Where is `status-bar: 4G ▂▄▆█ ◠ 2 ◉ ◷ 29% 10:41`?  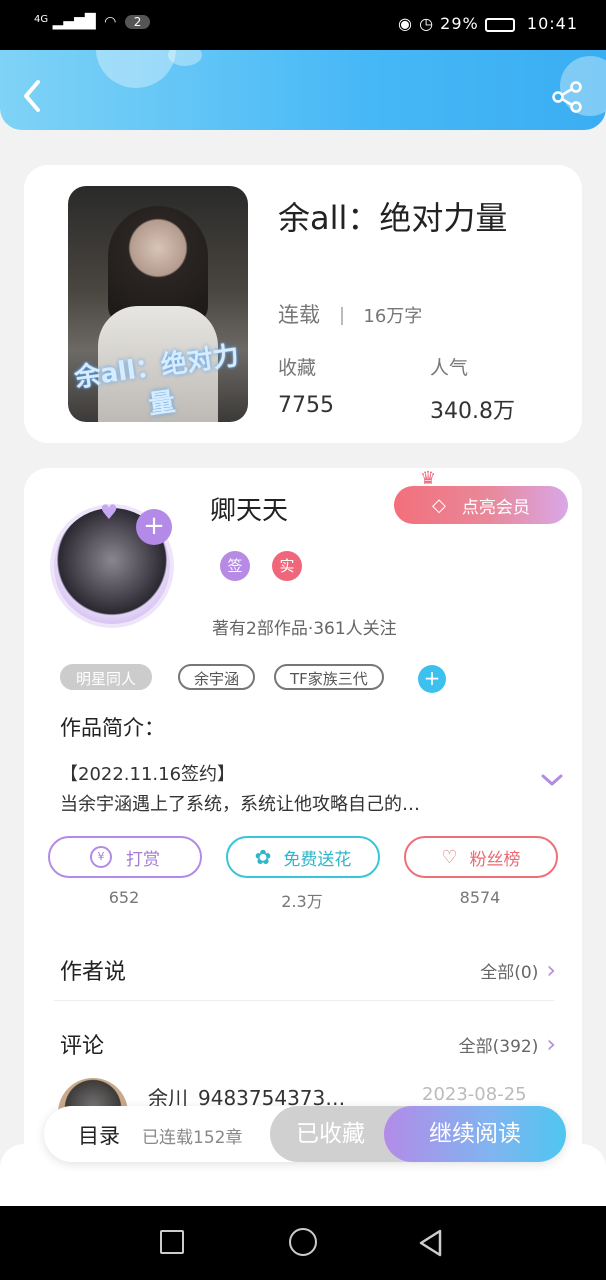 status-bar: 4G ▂▄▆█ ◠ 2 ◉ ◷ 29% 10:41 is located at coordinates (303, 25).